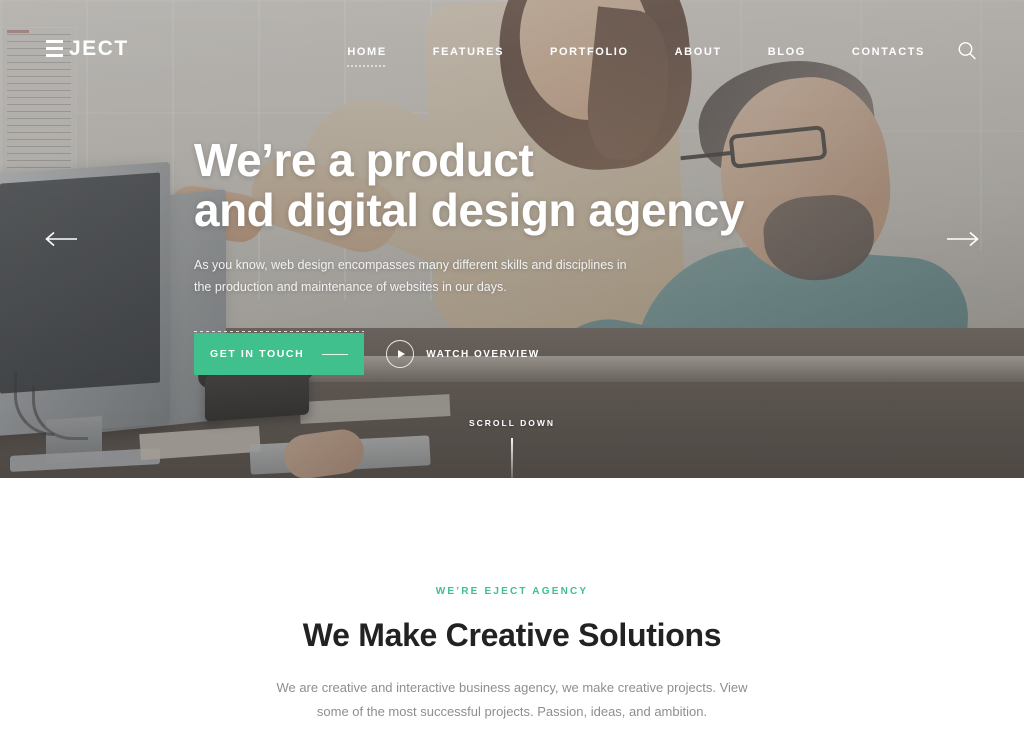  Describe the element at coordinates (589, 52) in the screenshot. I see `nav-item-portfolio: PORTFOLIO` at that location.